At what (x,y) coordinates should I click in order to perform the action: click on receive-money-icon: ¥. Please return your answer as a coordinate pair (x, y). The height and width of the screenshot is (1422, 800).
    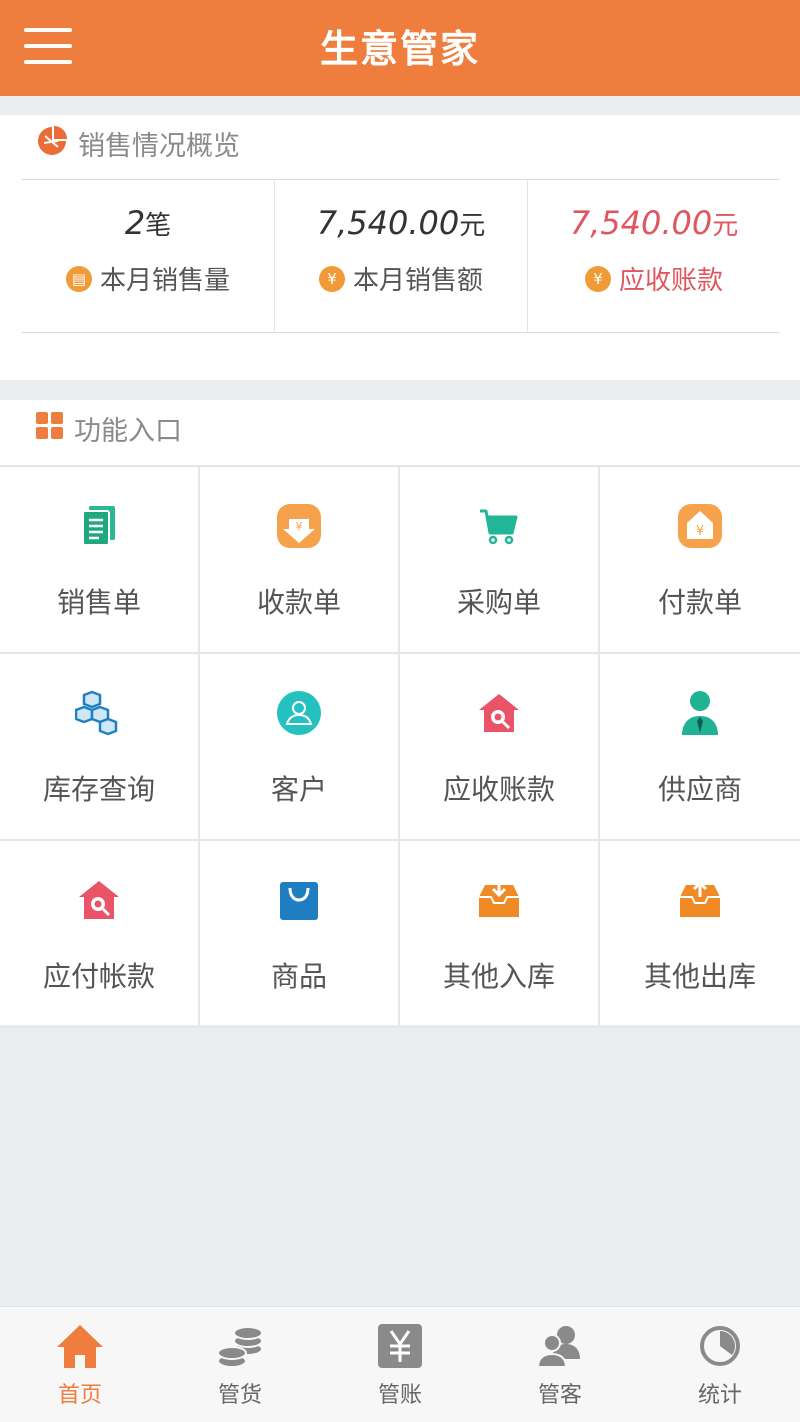
    Looking at the image, I should click on (299, 526).